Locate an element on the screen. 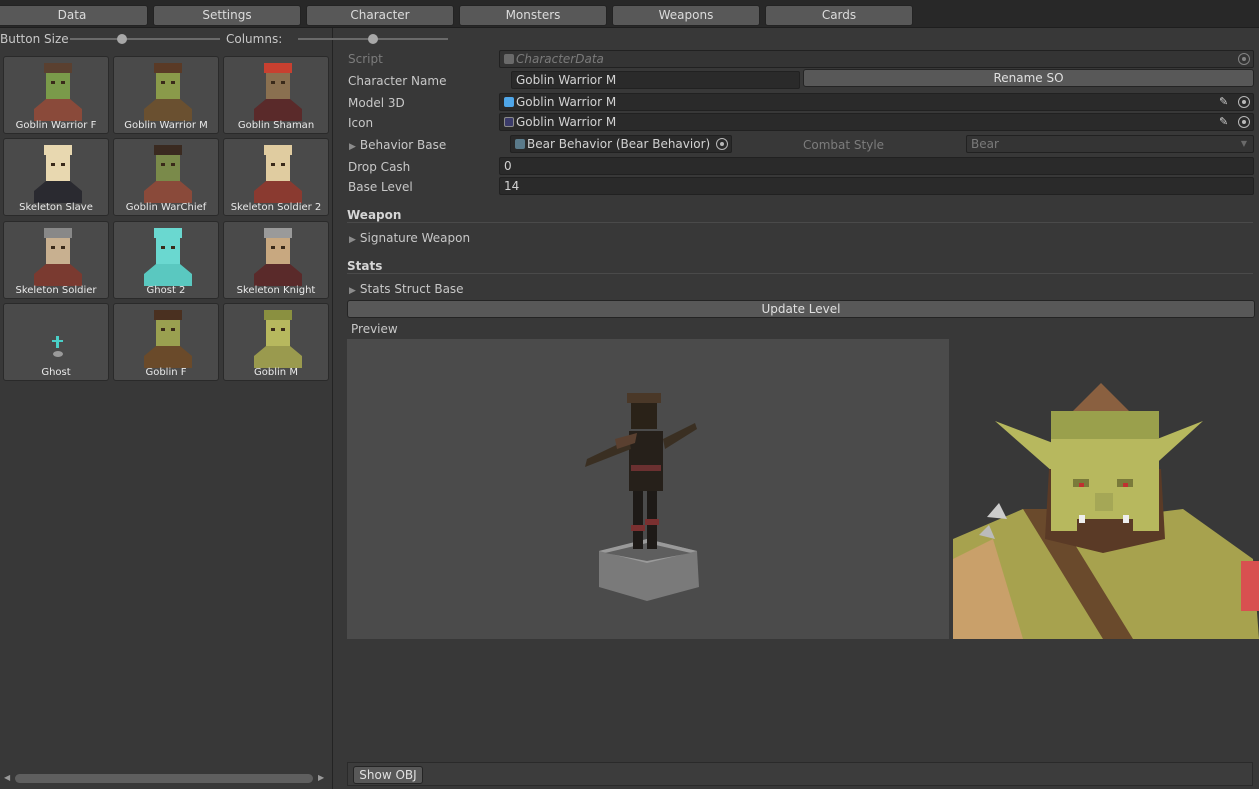  model-picker-icon is located at coordinates (1244, 102).